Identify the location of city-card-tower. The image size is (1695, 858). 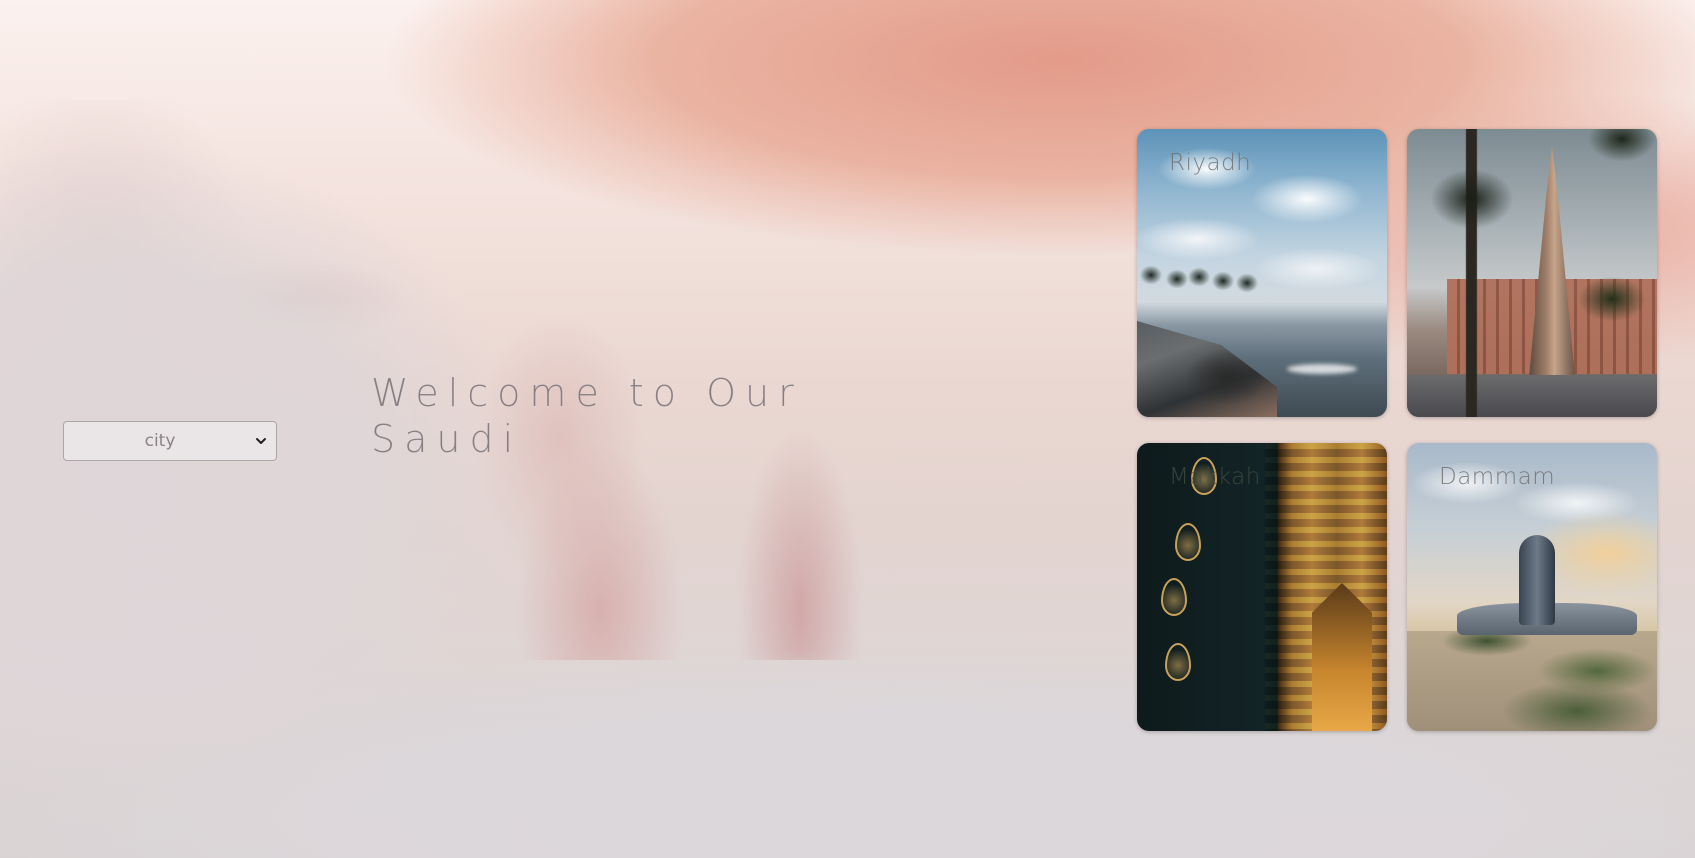
(1532, 273).